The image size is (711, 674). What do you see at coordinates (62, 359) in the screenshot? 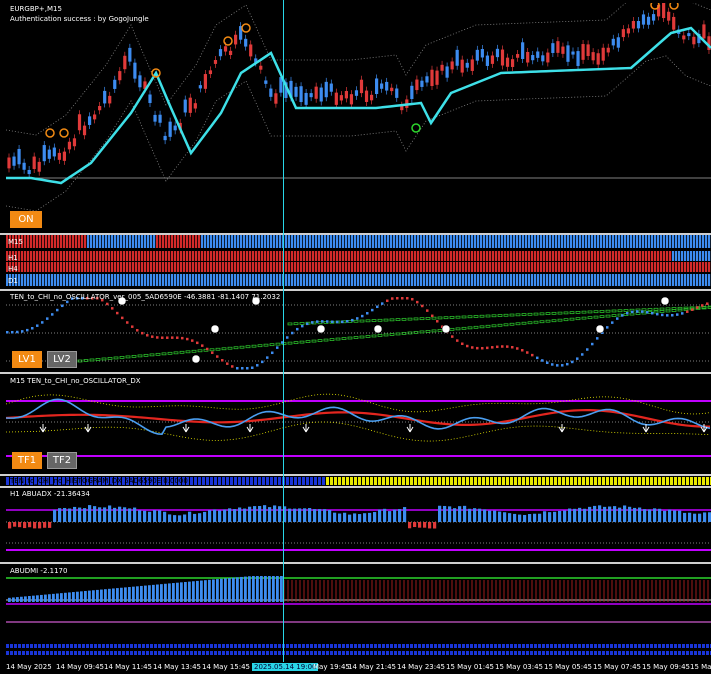
I see `lv2-button: LV2` at bounding box center [62, 359].